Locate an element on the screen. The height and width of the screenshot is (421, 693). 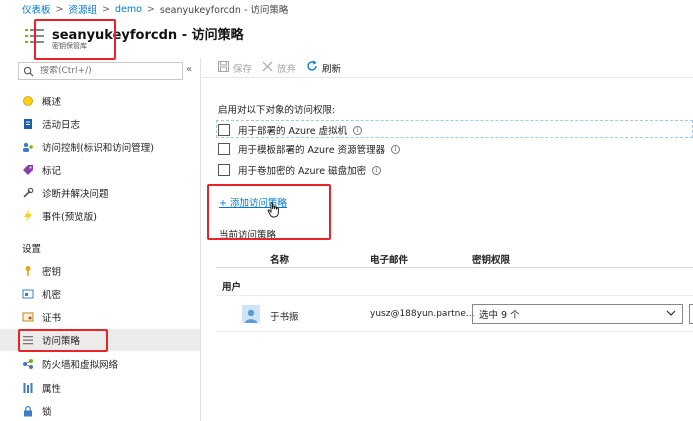
checkbox-row-disk: 用于卷加密的 Azure 磁盘加密 i is located at coordinates (300, 170).